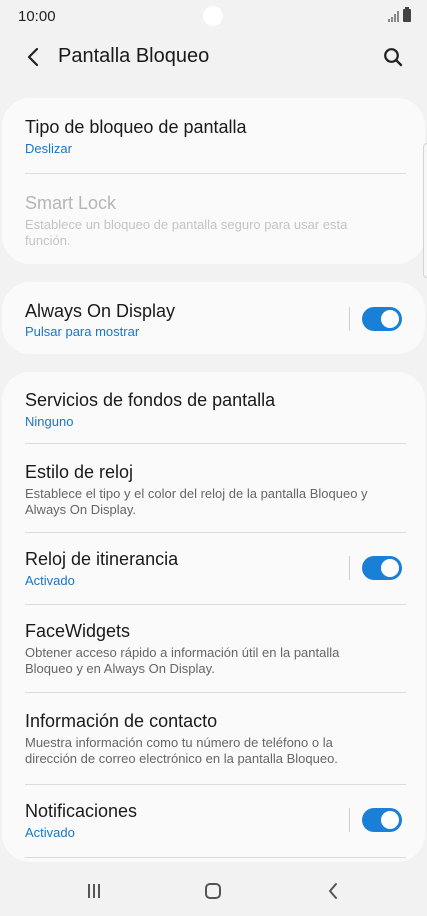  Describe the element at coordinates (48, 148) in the screenshot. I see `lock-type-value: Deslizar` at that location.